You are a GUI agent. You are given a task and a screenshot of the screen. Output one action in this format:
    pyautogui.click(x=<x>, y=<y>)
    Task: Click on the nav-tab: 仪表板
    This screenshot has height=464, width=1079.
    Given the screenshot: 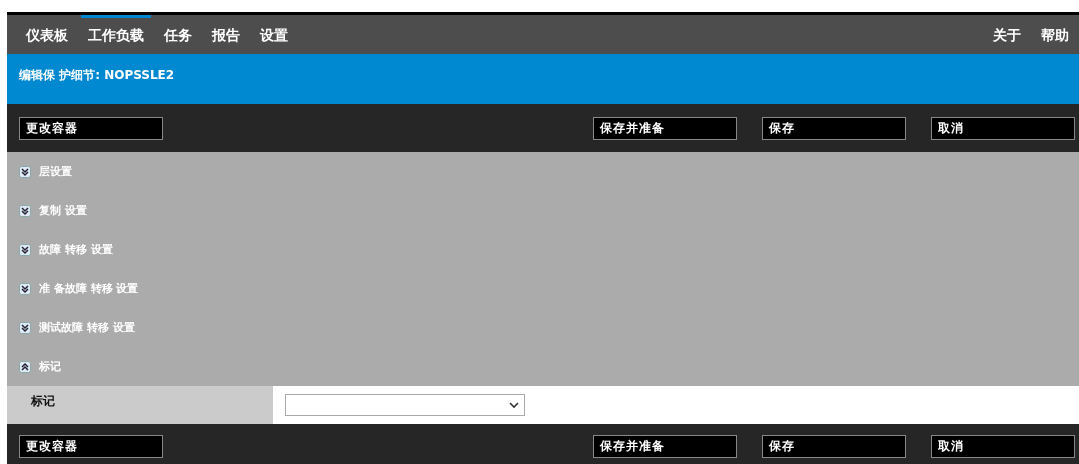 What is the action you would take?
    pyautogui.click(x=47, y=34)
    